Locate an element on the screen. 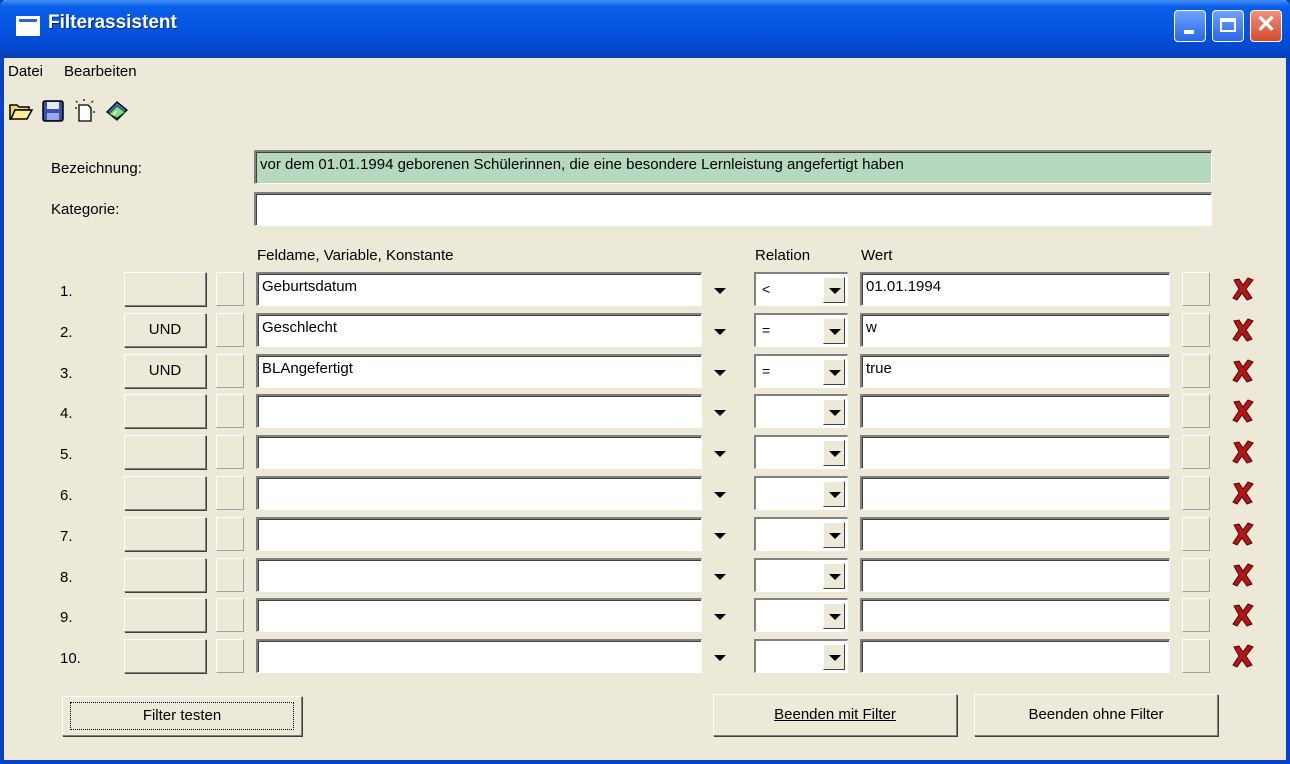  value-input: 01.01.1994 is located at coordinates (1015, 289).